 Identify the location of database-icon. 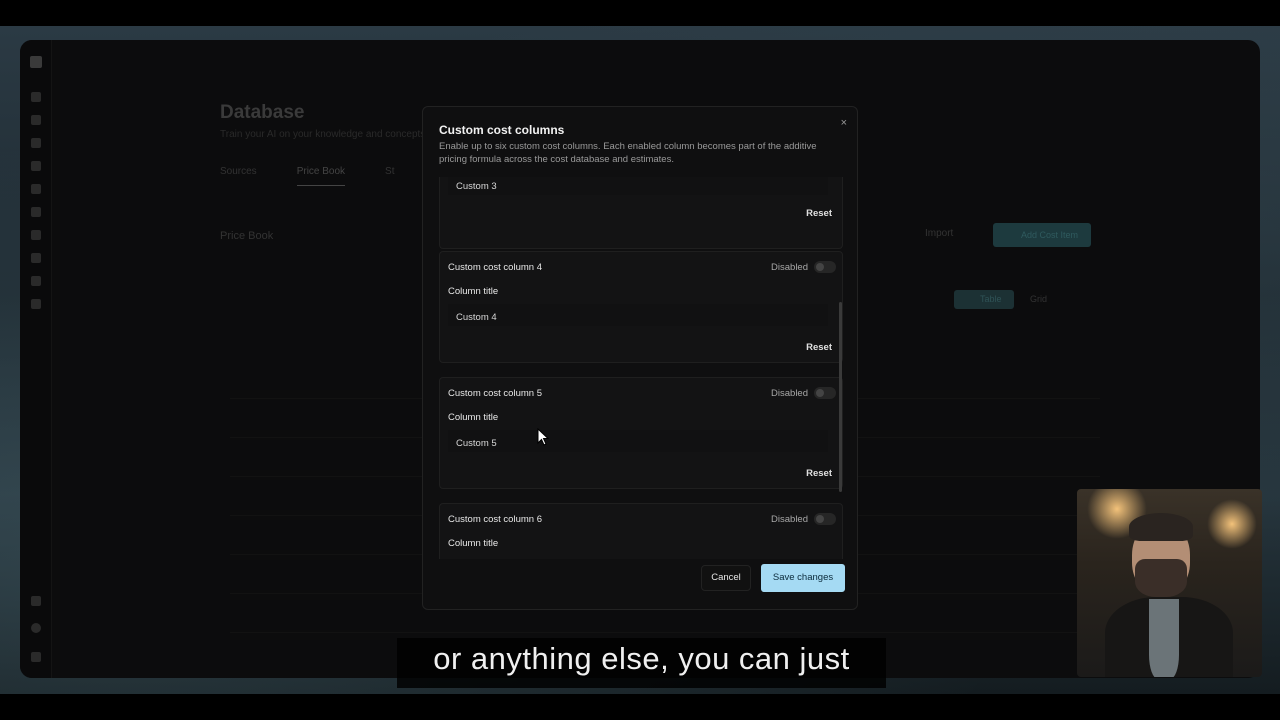
(36, 212).